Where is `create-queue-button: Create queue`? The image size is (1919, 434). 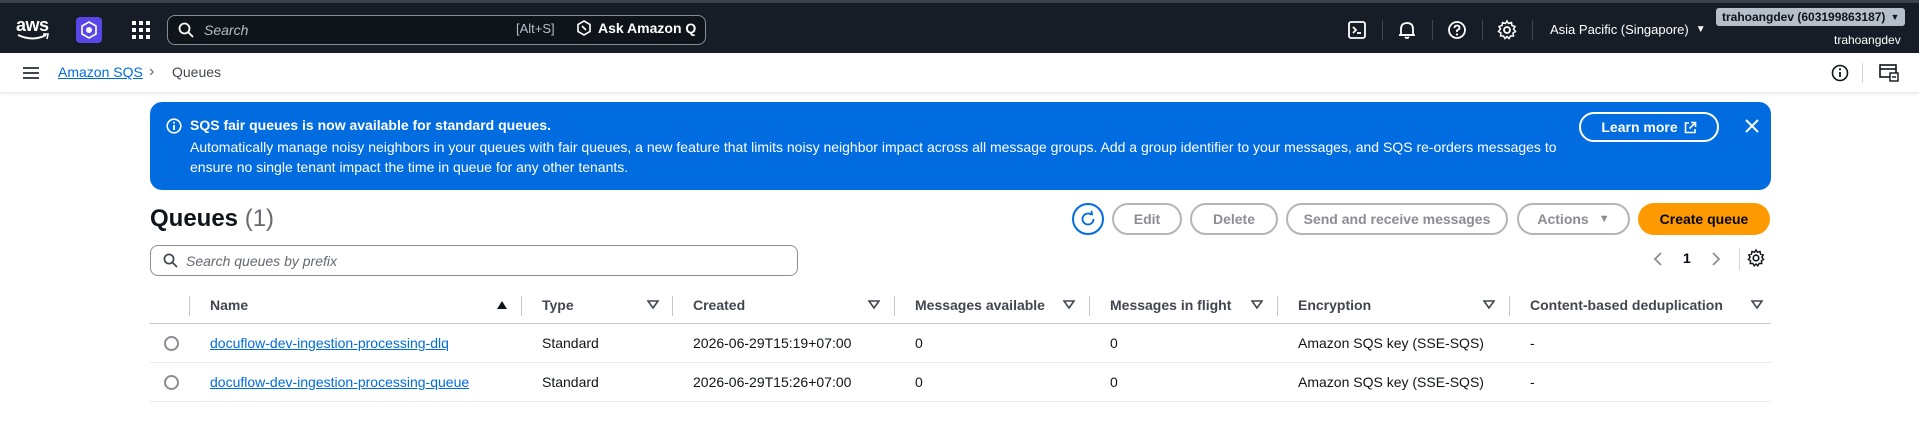 create-queue-button: Create queue is located at coordinates (1704, 219).